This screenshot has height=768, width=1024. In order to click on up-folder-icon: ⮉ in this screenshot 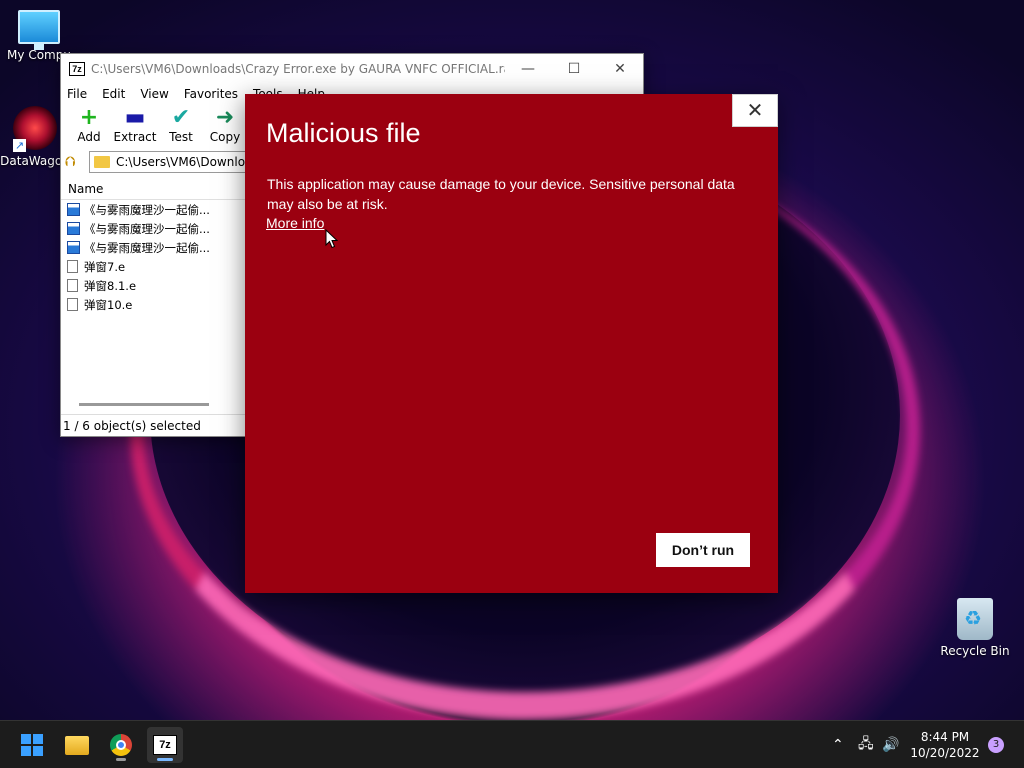, I will do `click(77, 162)`.